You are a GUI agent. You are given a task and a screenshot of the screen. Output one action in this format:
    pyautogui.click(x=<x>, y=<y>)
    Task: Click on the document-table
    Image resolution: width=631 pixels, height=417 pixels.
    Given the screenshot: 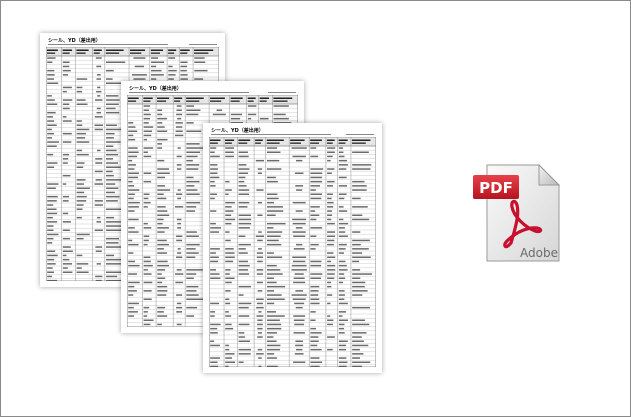 What is the action you would take?
    pyautogui.click(x=292, y=252)
    